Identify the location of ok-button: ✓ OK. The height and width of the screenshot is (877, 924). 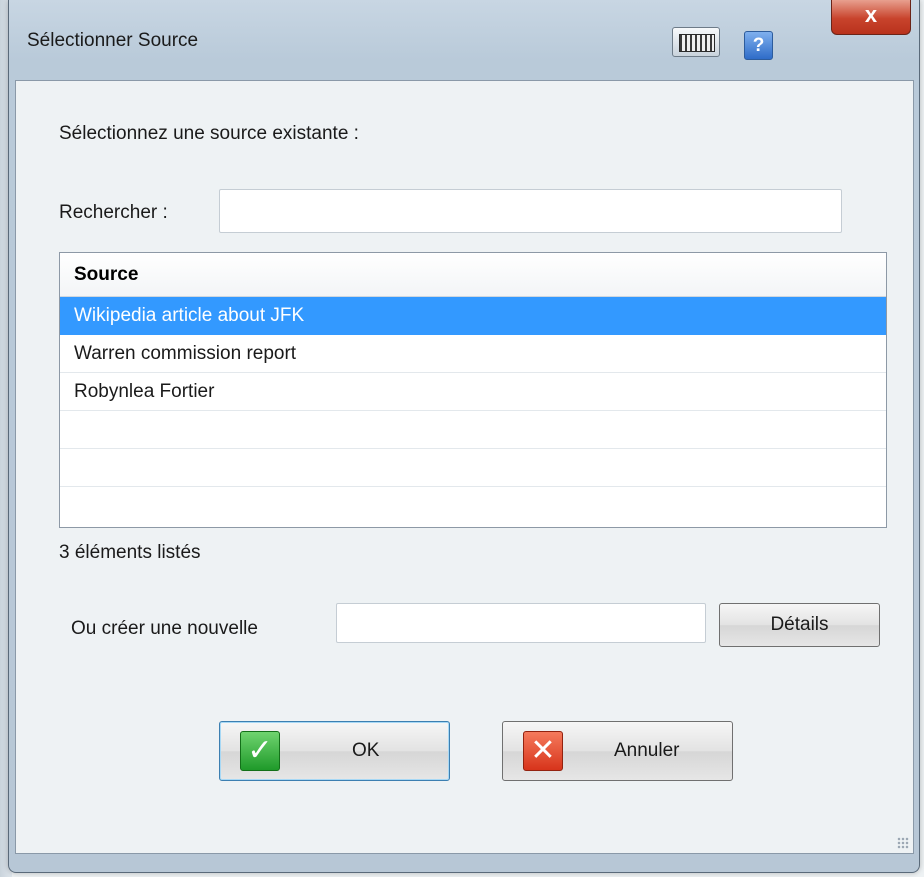
(334, 751).